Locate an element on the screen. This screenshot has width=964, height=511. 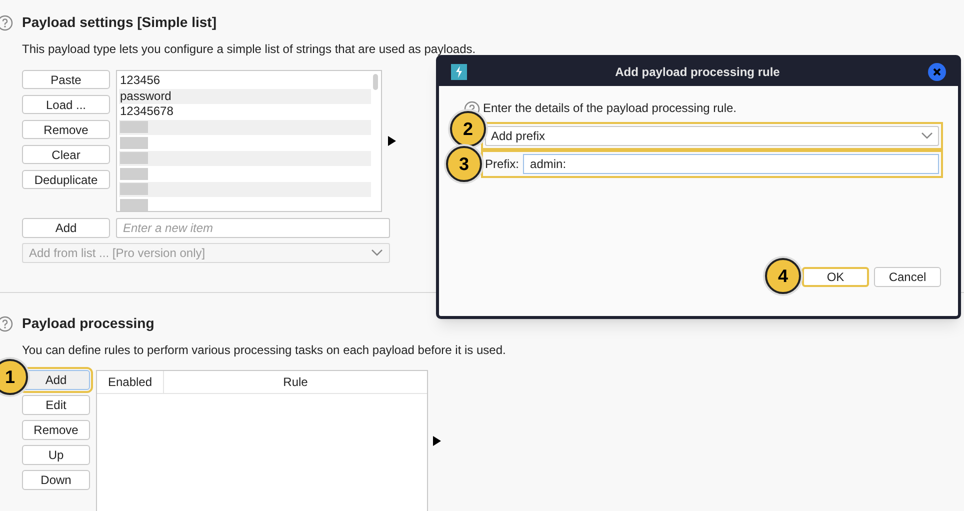
close-icon is located at coordinates (937, 72).